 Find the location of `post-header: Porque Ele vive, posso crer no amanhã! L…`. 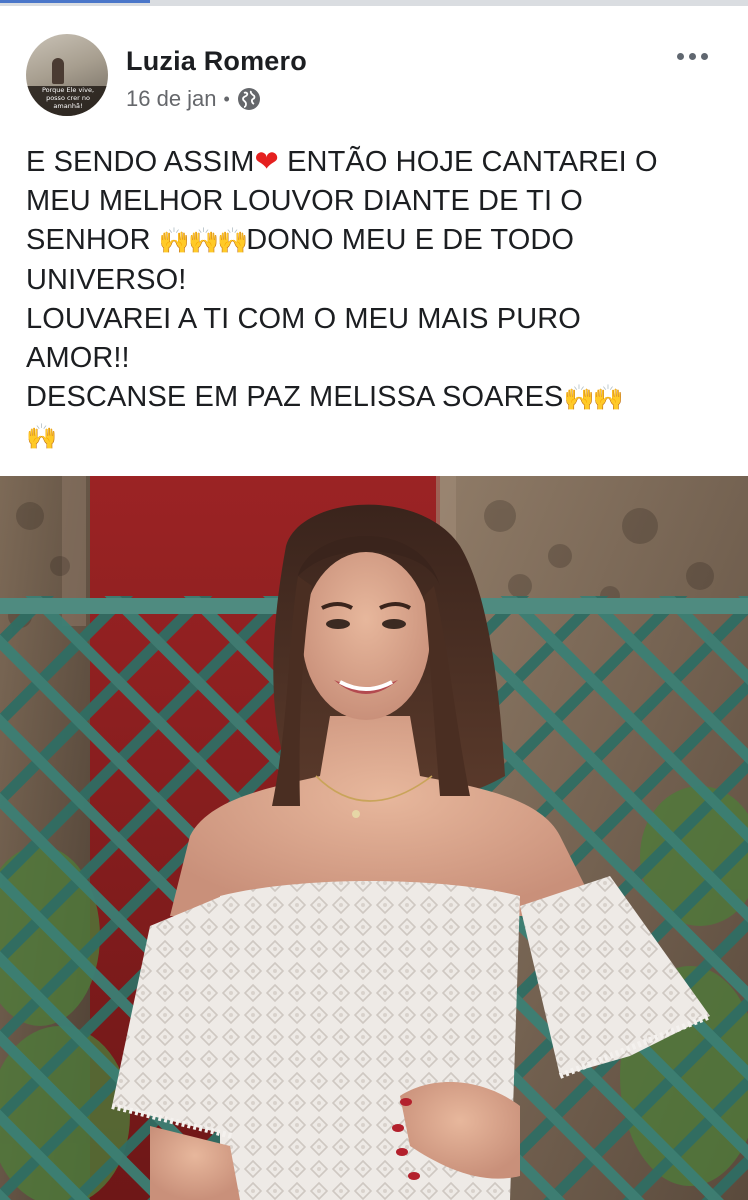

post-header: Porque Ele vive, posso crer no amanhã! L… is located at coordinates (374, 68).